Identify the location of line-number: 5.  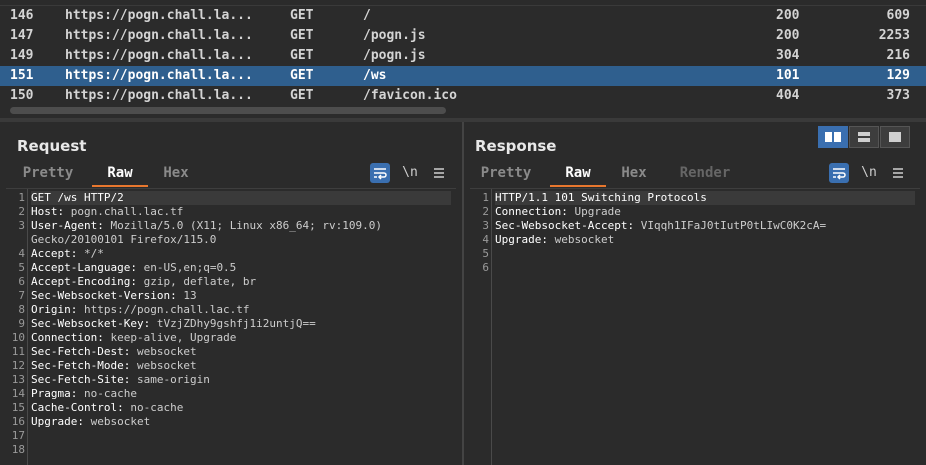
(485, 253).